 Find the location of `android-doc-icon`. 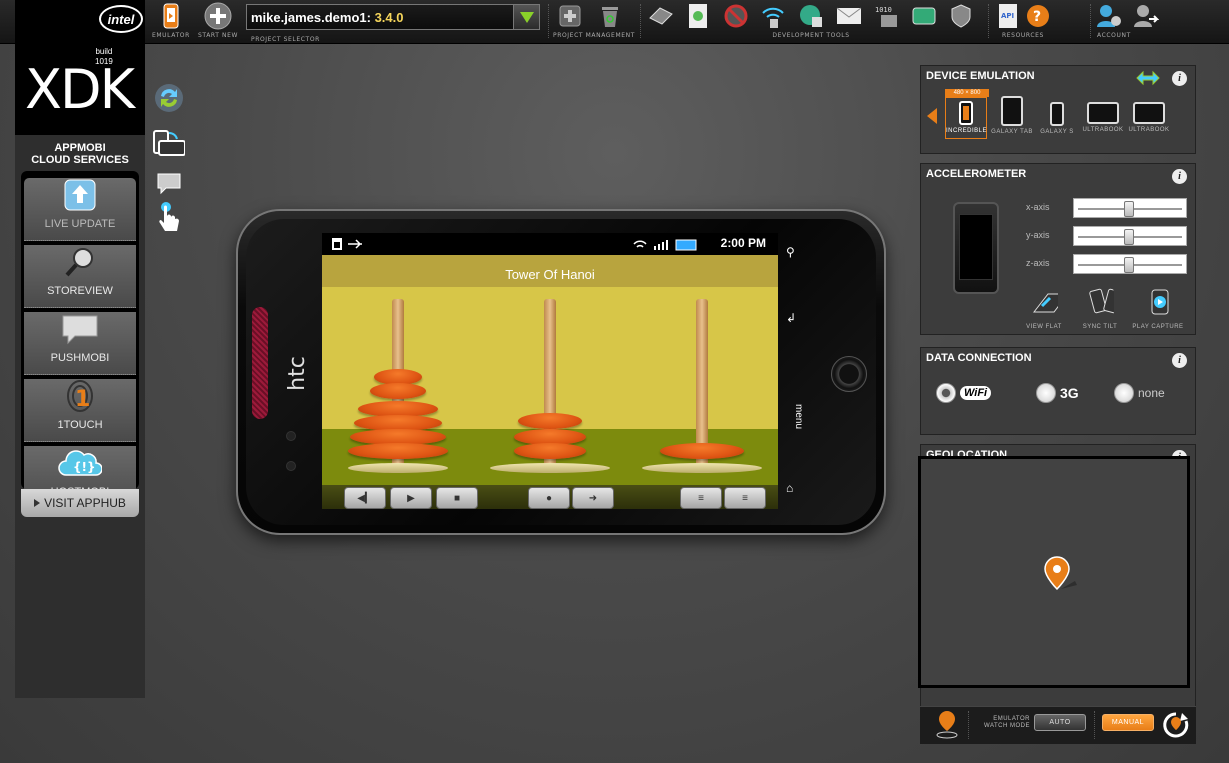

android-doc-icon is located at coordinates (699, 16).